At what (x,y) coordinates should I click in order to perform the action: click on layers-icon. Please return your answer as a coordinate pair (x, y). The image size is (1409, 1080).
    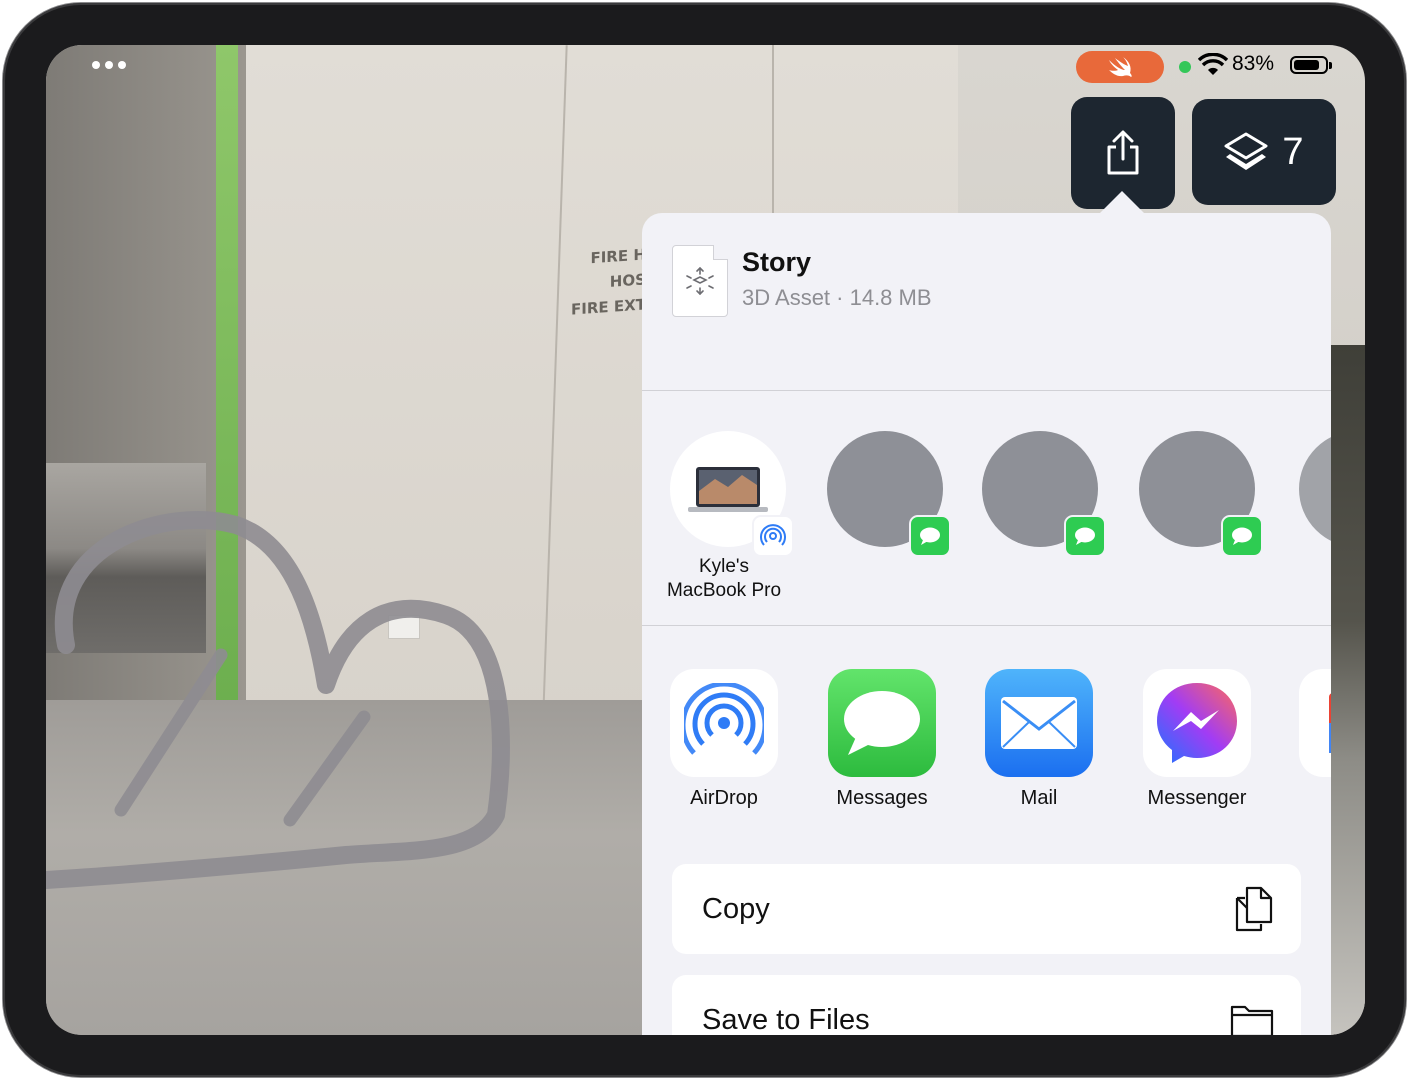
    Looking at the image, I should click on (1246, 151).